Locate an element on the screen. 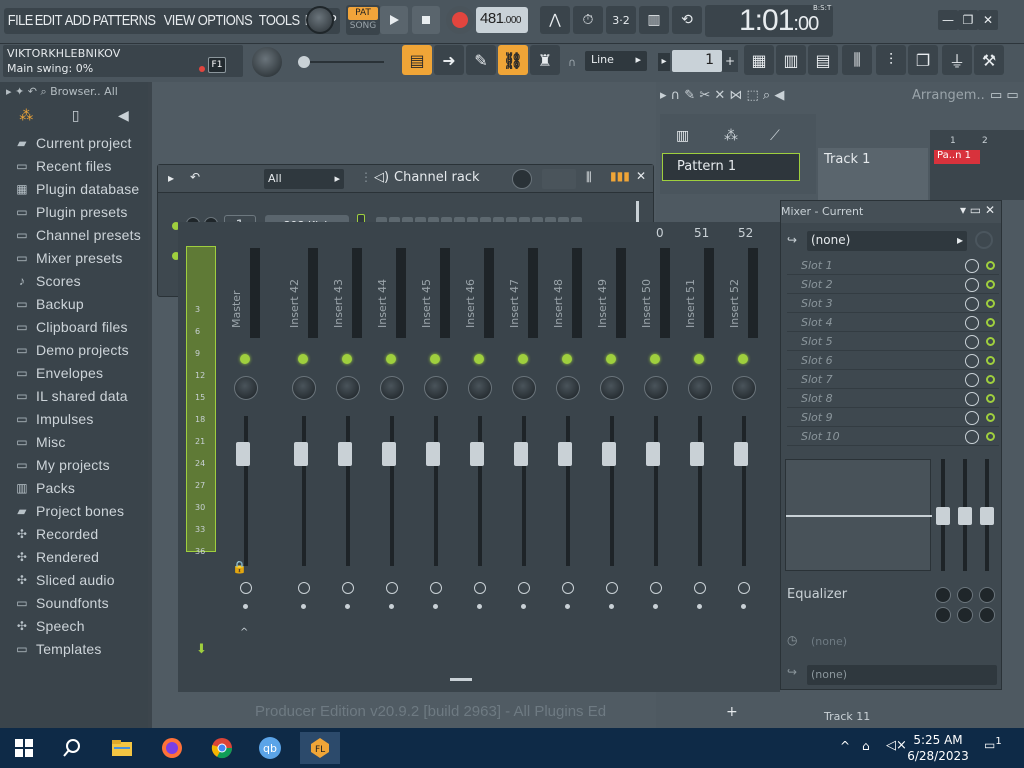 The height and width of the screenshot is (768, 1024). pattern-clip: Pa..n 1 is located at coordinates (957, 157).